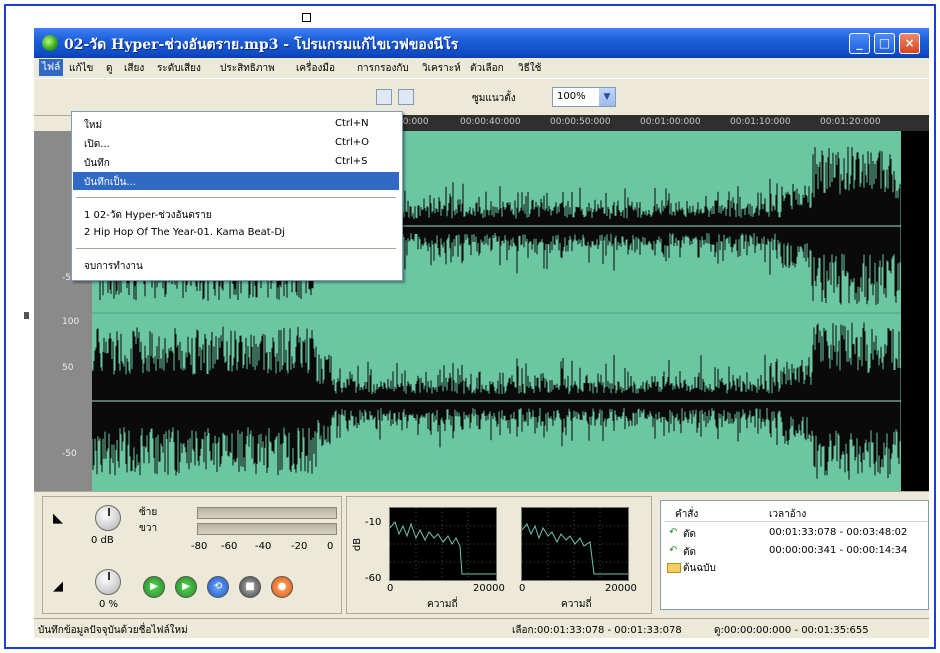 The width and height of the screenshot is (940, 653). I want to click on menu-filter: การกรองกับ, so click(383, 68).